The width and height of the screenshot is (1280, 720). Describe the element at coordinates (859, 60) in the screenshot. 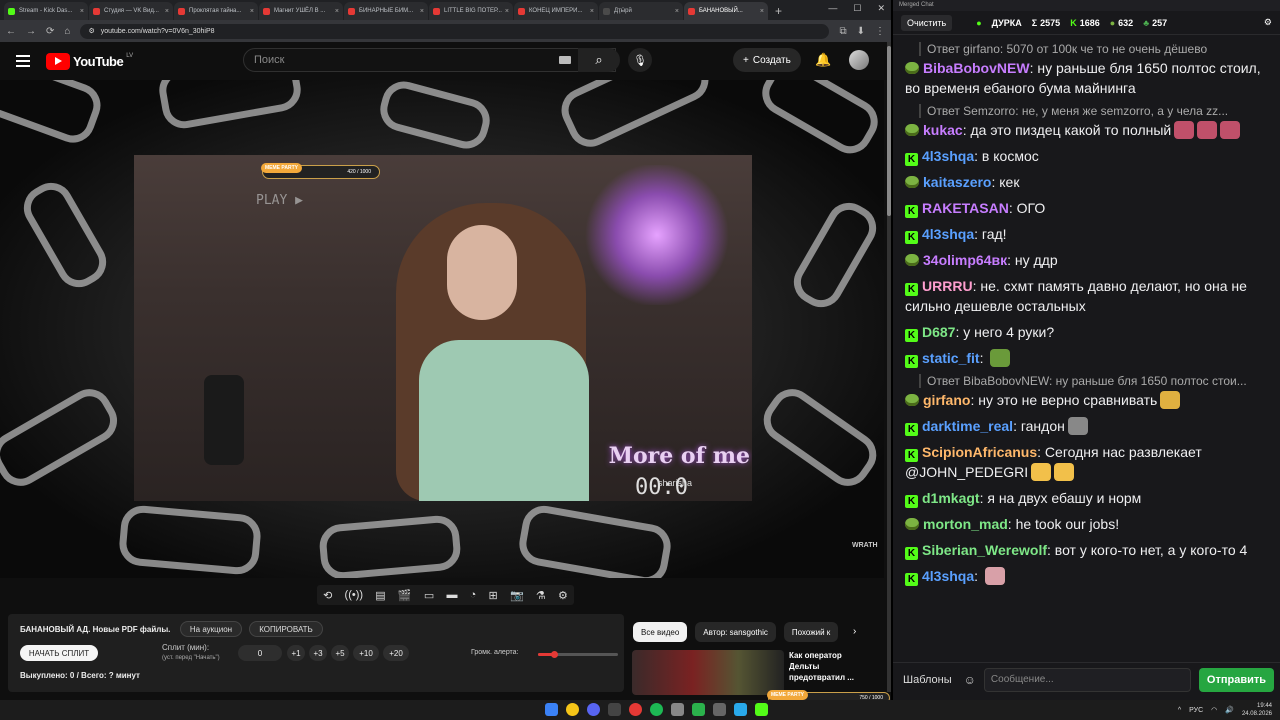

I see `avatar` at that location.